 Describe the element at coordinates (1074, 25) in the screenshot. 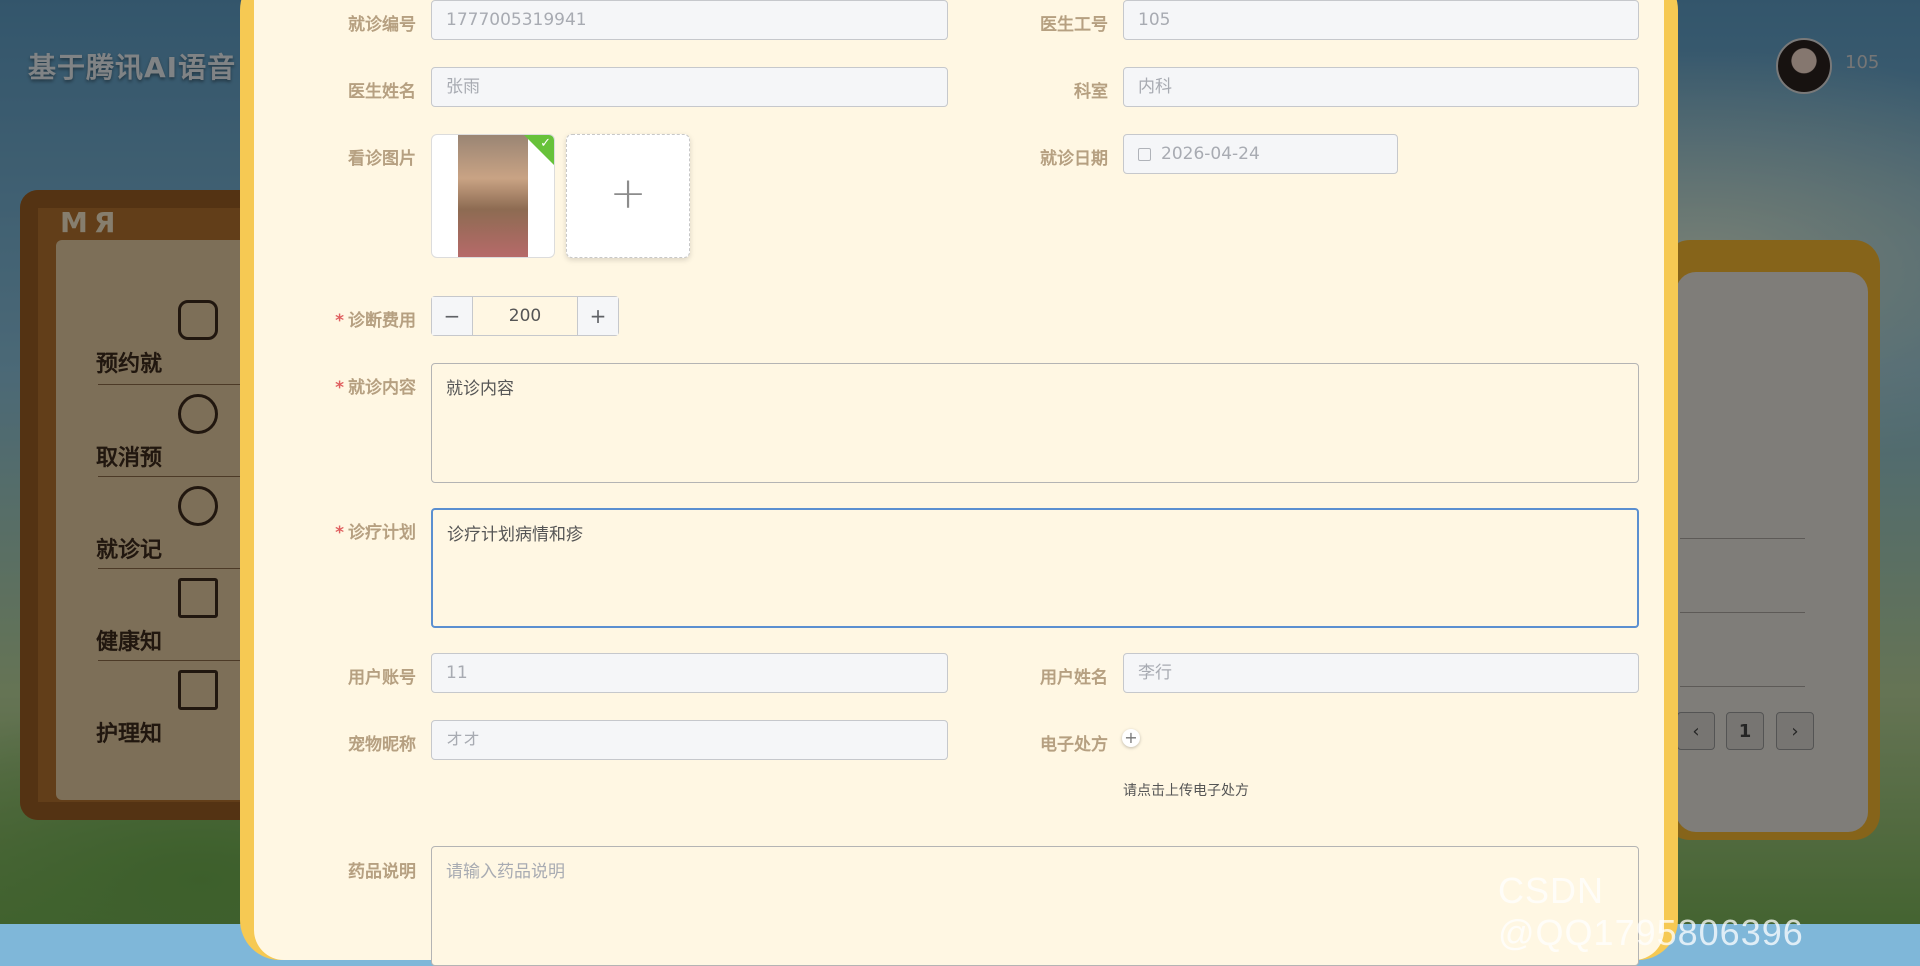

I see `doctor-no-label: 医生工号` at that location.